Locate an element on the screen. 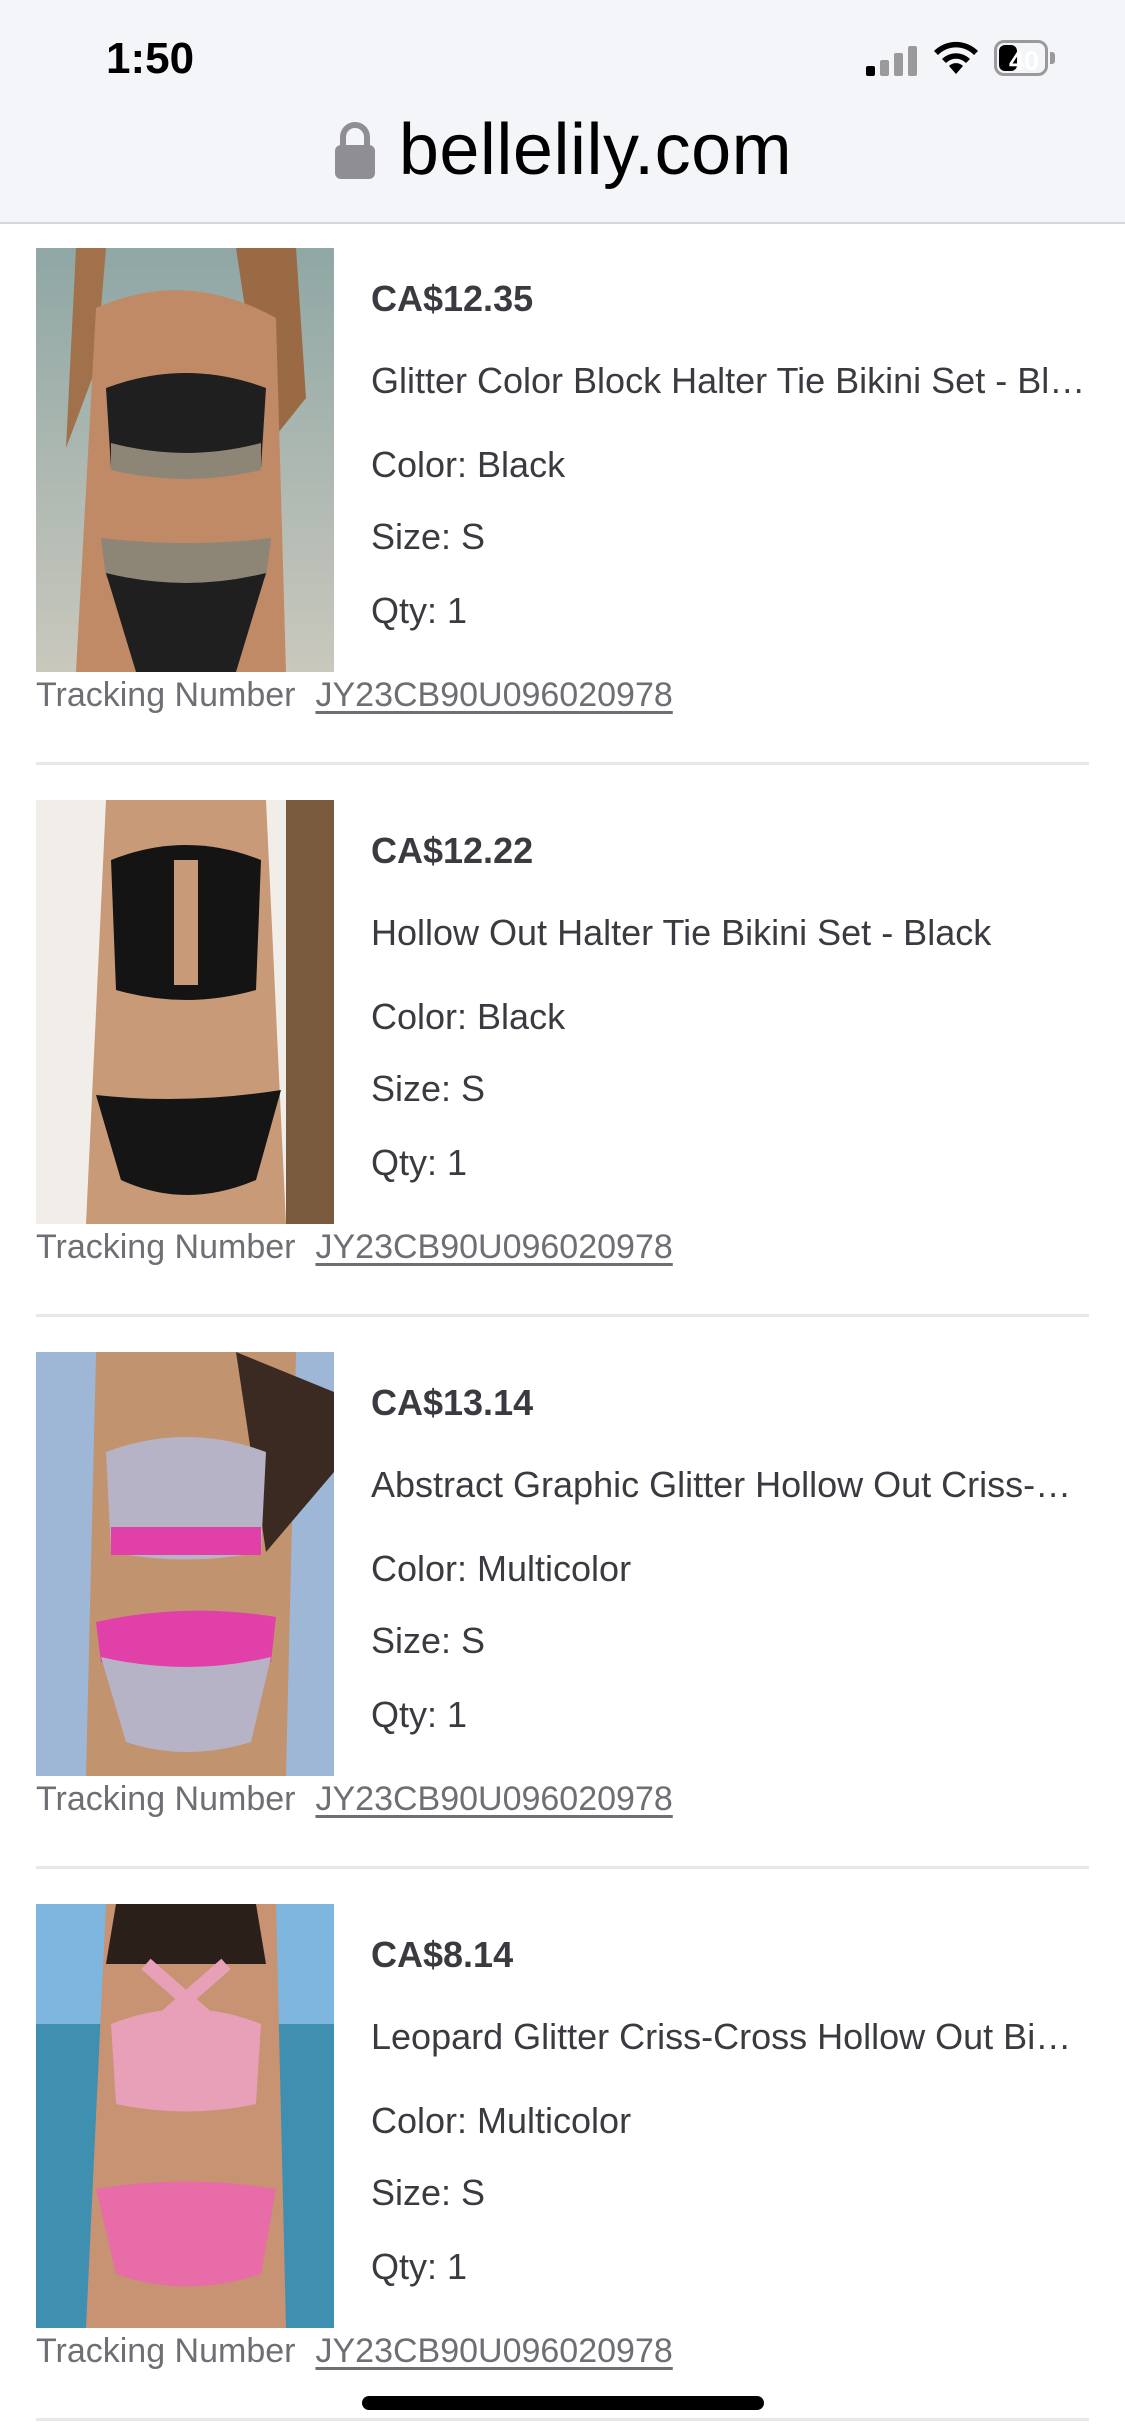 The width and height of the screenshot is (1125, 2436). item-title: Hollow Out Halter Tie Bikini Set - Black is located at coordinates (730, 933).